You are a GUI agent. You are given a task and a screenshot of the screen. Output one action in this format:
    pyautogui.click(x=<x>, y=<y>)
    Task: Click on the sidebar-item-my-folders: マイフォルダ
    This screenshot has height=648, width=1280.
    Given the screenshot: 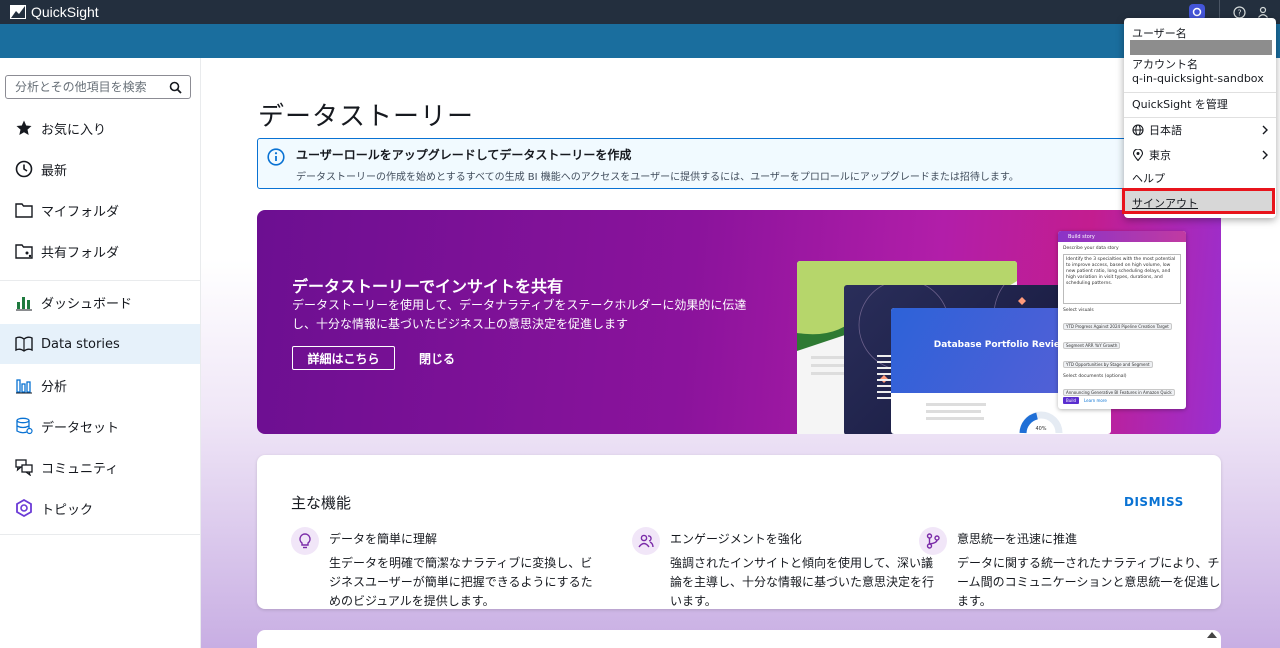 What is the action you would take?
    pyautogui.click(x=100, y=210)
    